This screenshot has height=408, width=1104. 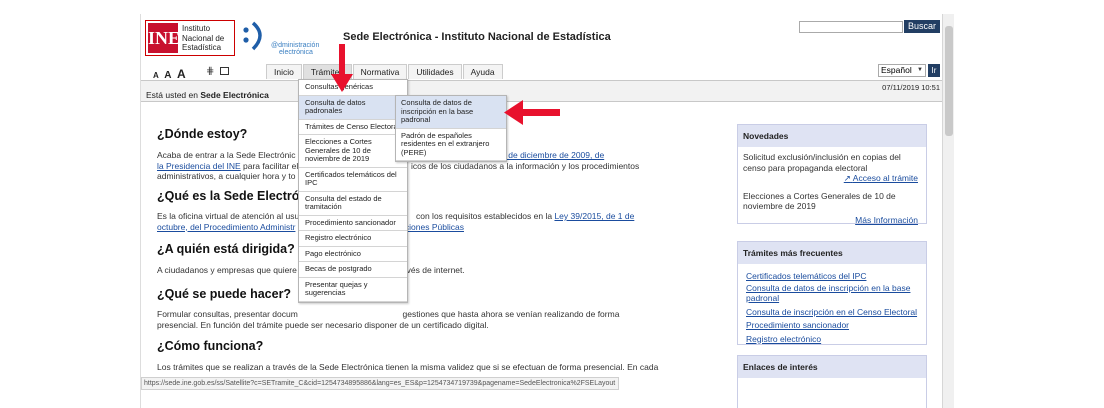 I want to click on search-input, so click(x=851, y=27).